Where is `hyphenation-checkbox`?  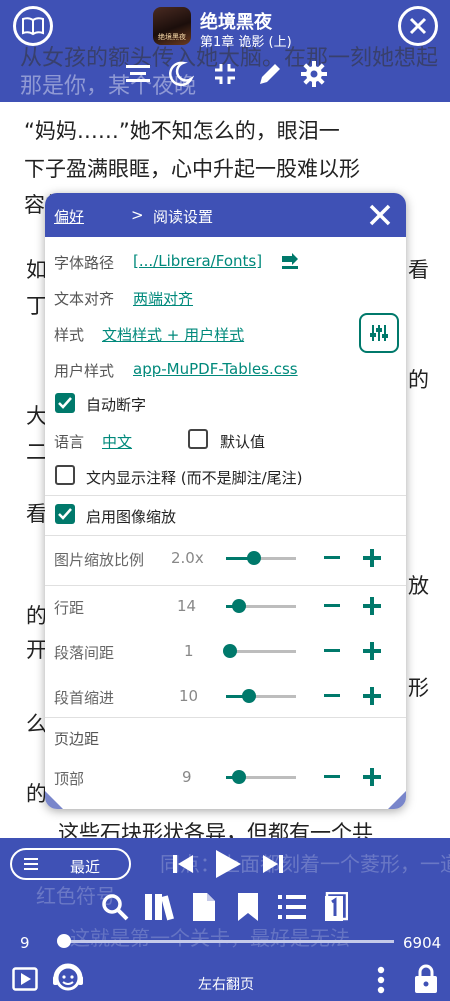 hyphenation-checkbox is located at coordinates (65, 403).